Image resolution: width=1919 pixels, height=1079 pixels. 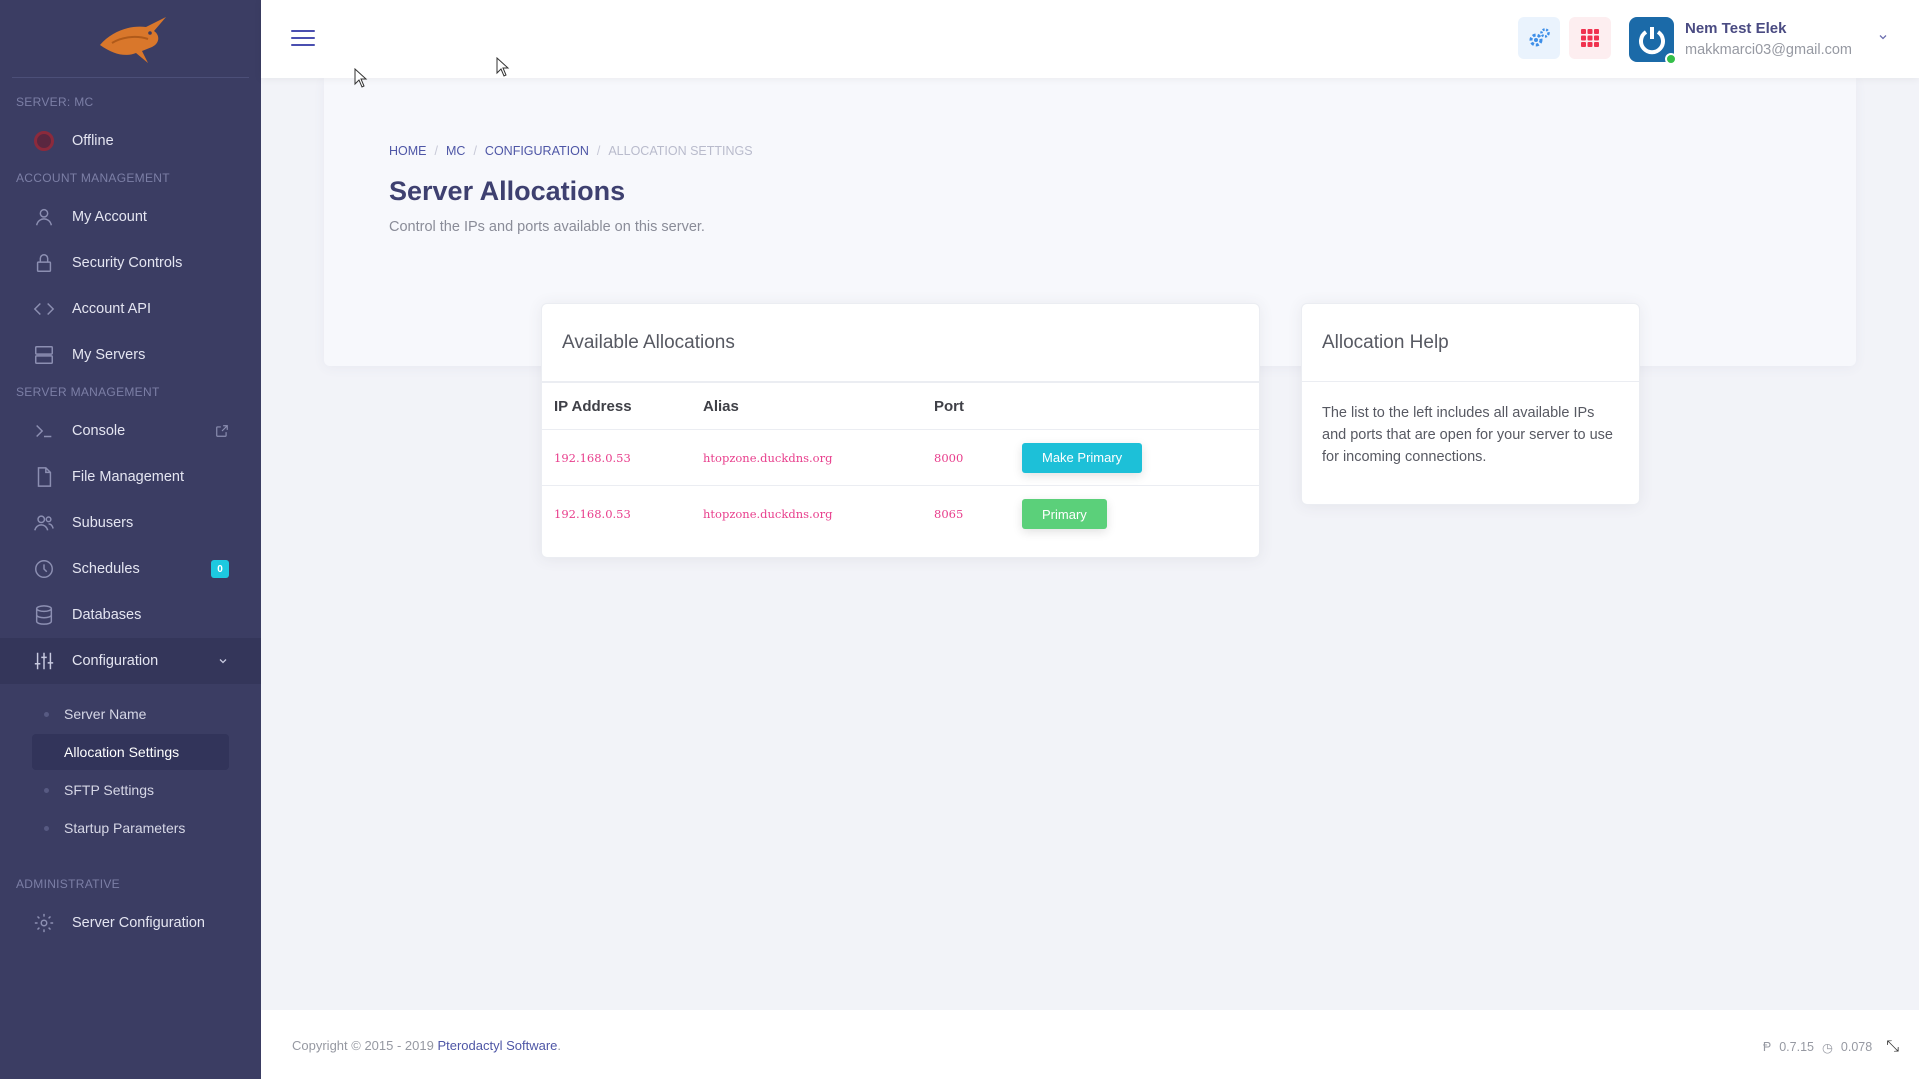 I want to click on logo, so click(x=130, y=39).